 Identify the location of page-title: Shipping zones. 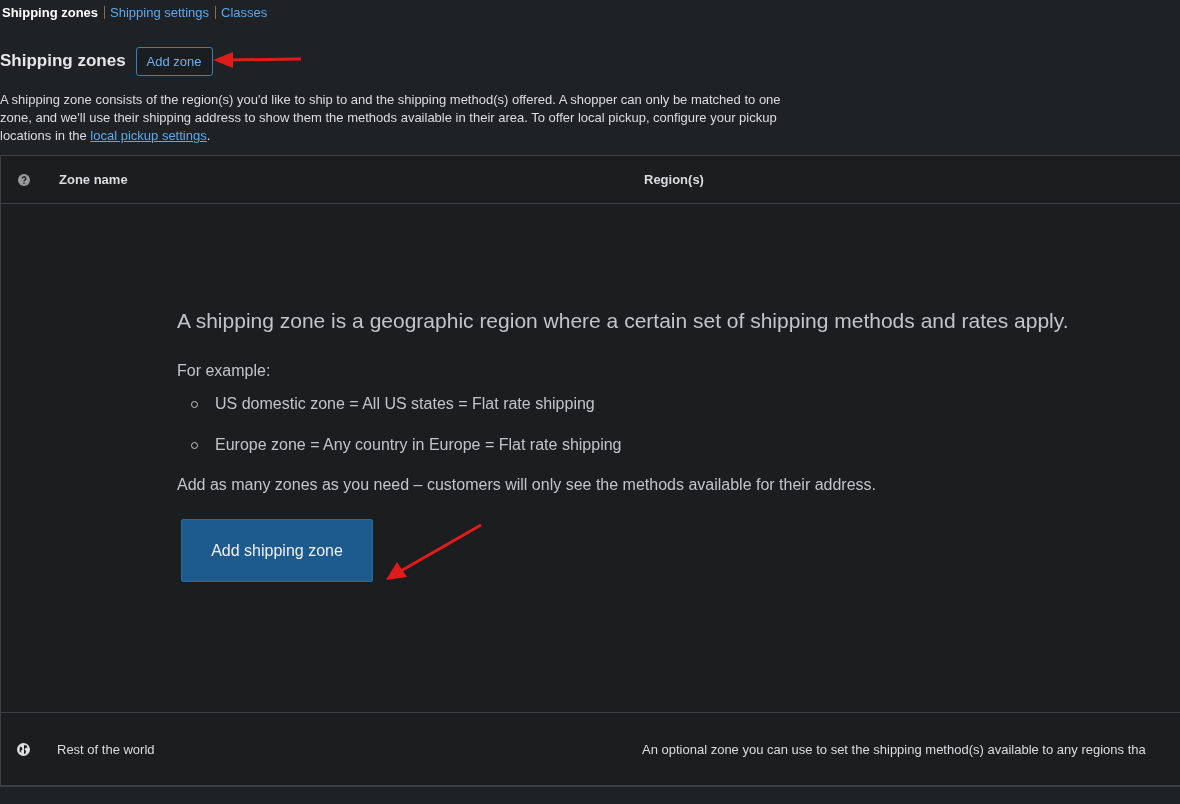
(63, 61).